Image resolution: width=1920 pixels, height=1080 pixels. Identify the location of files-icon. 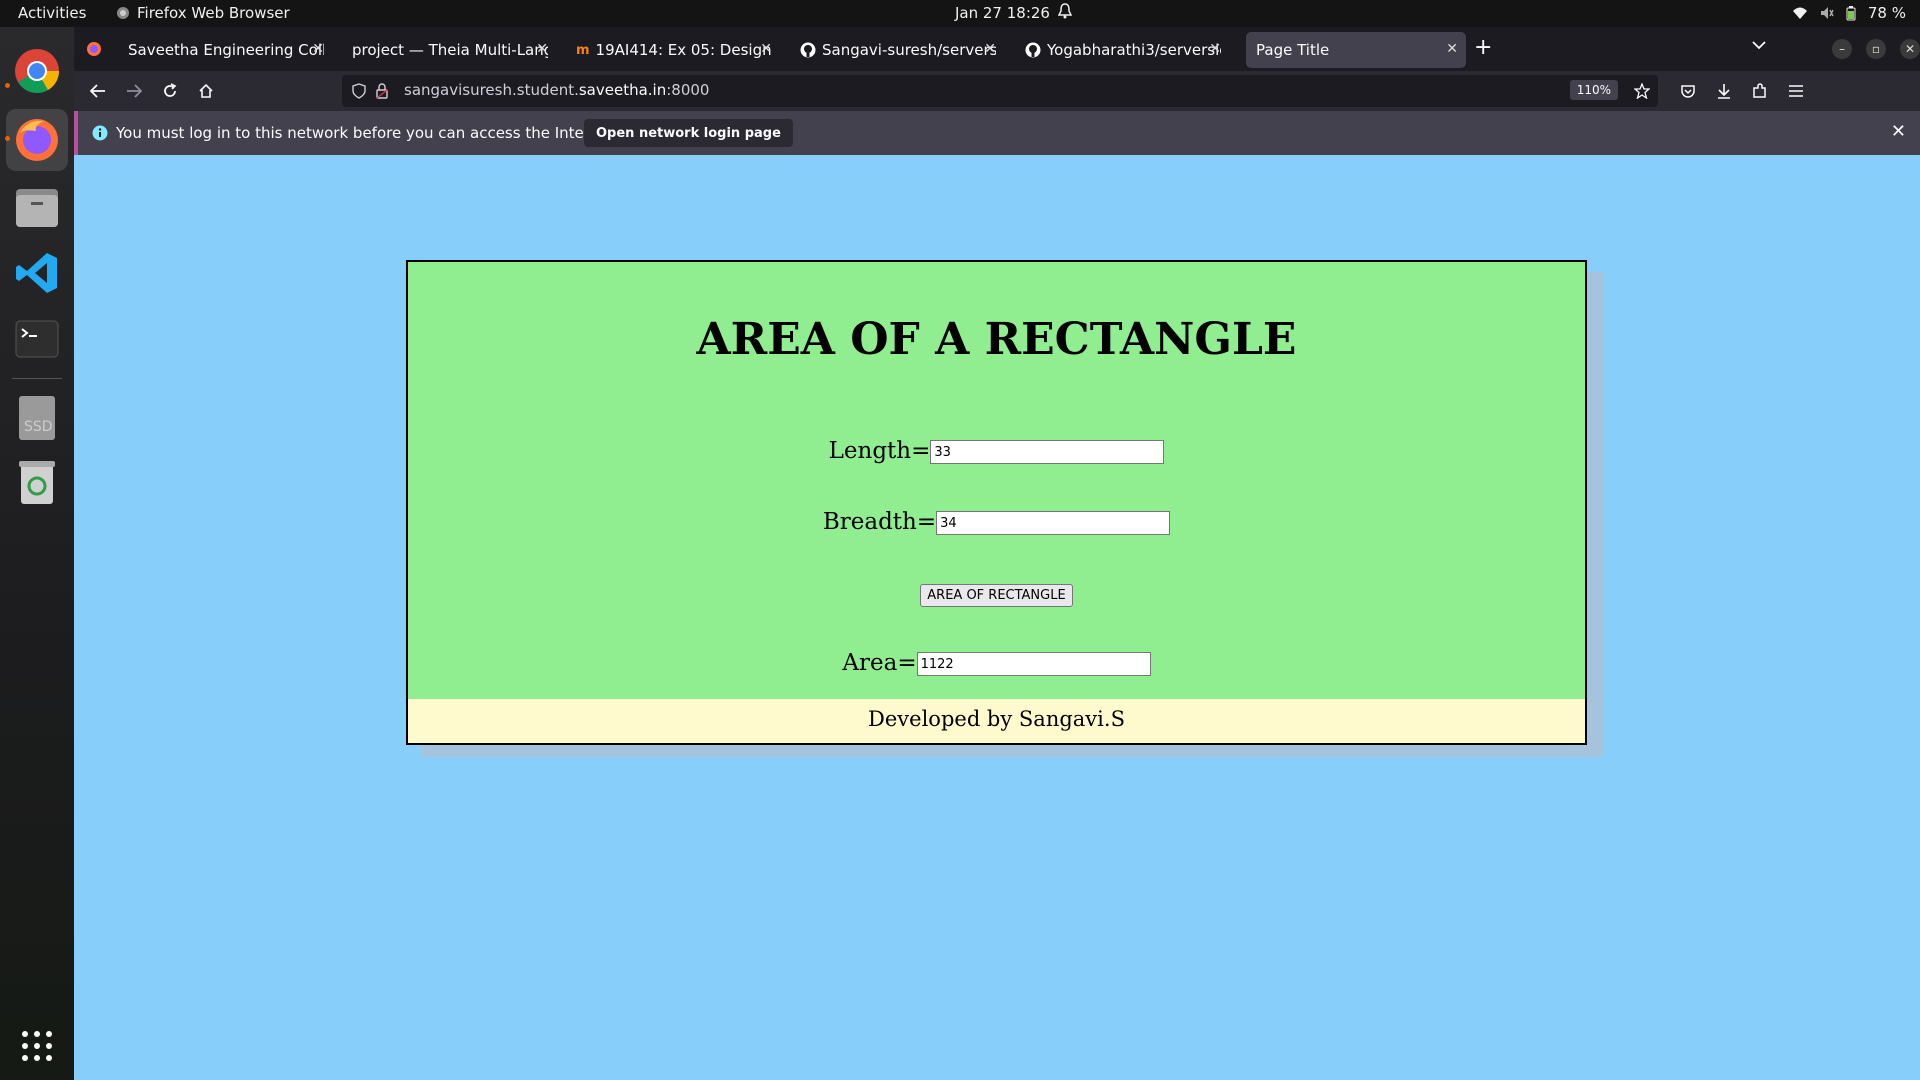
(37, 208).